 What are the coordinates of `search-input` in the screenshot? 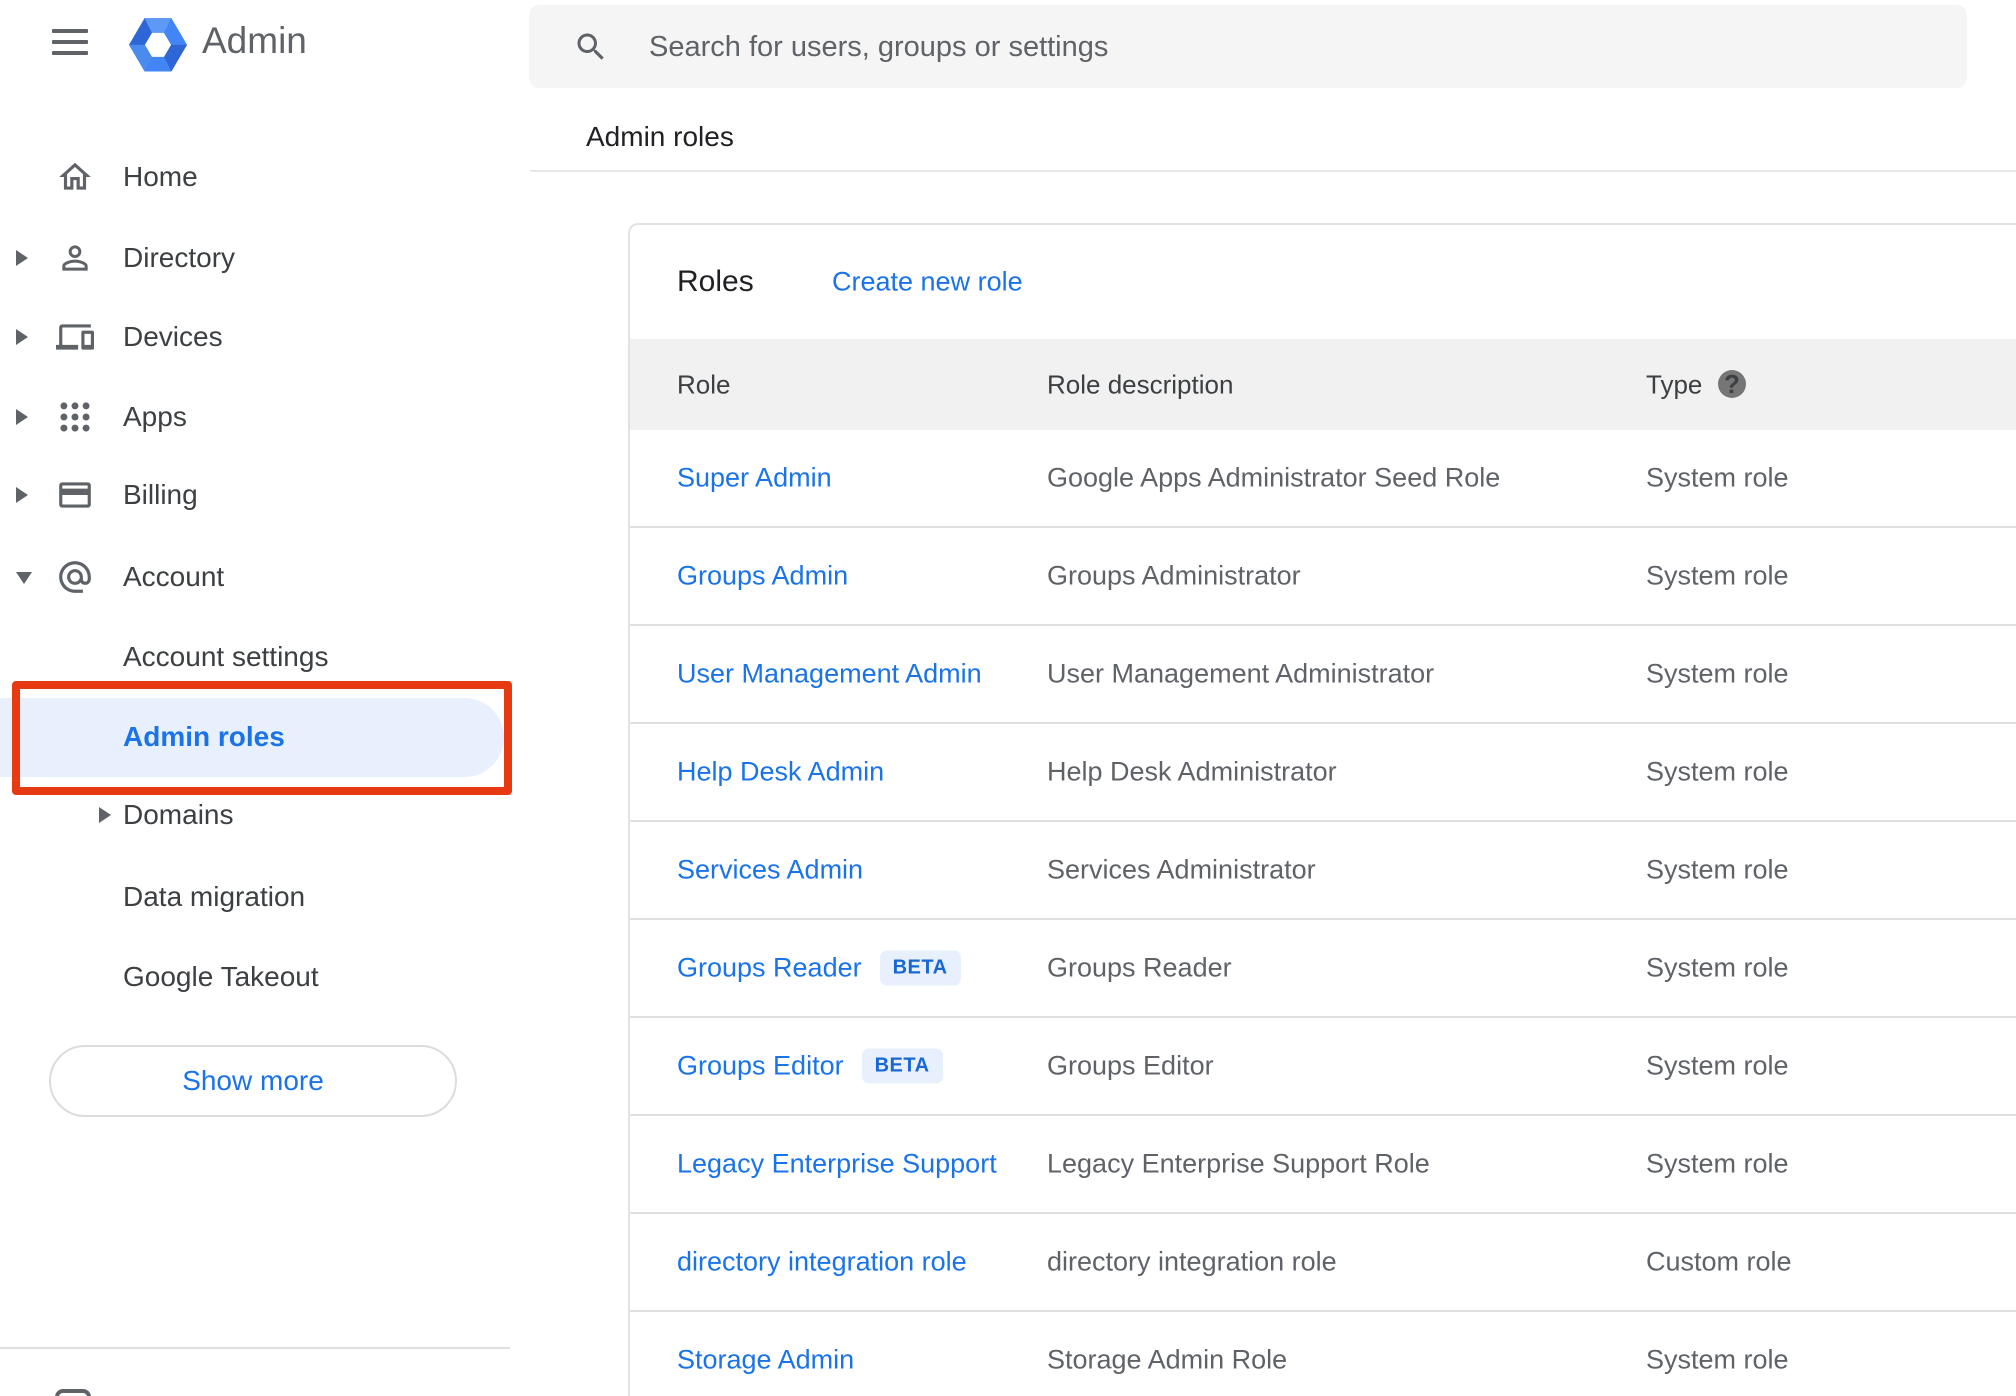 It's located at (1289, 47).